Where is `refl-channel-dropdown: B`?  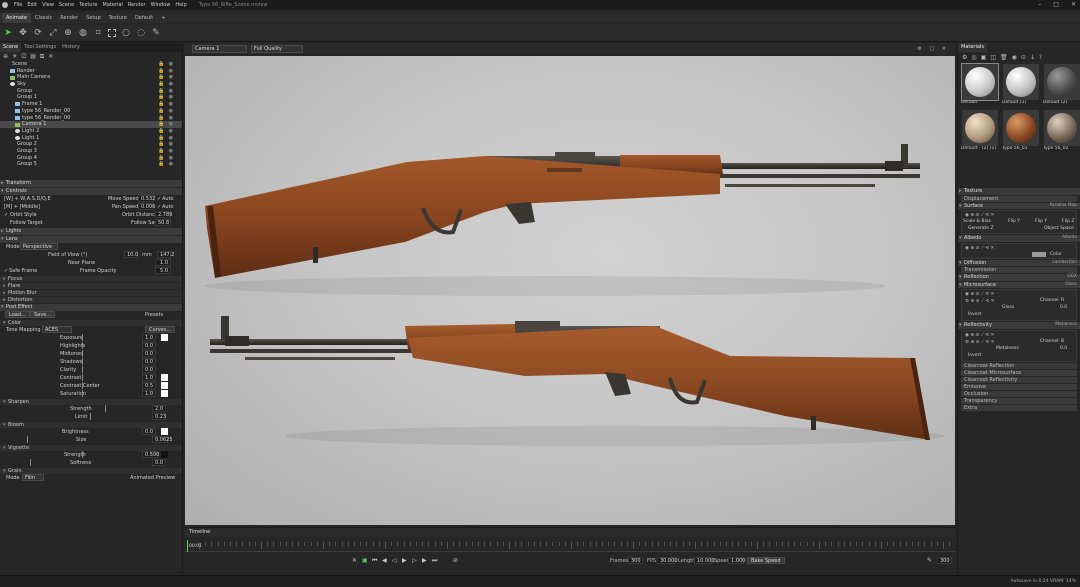
refl-channel-dropdown: B is located at coordinates (1062, 341).